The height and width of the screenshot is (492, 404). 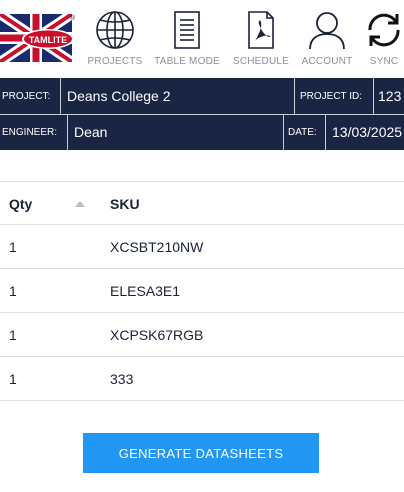 What do you see at coordinates (201, 453) in the screenshot?
I see `generate-datasheets-button: GENERATE DATASHEETS` at bounding box center [201, 453].